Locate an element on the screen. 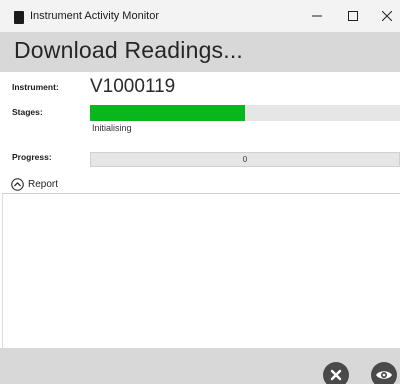 The height and width of the screenshot is (384, 400). report-label: Report is located at coordinates (43, 184).